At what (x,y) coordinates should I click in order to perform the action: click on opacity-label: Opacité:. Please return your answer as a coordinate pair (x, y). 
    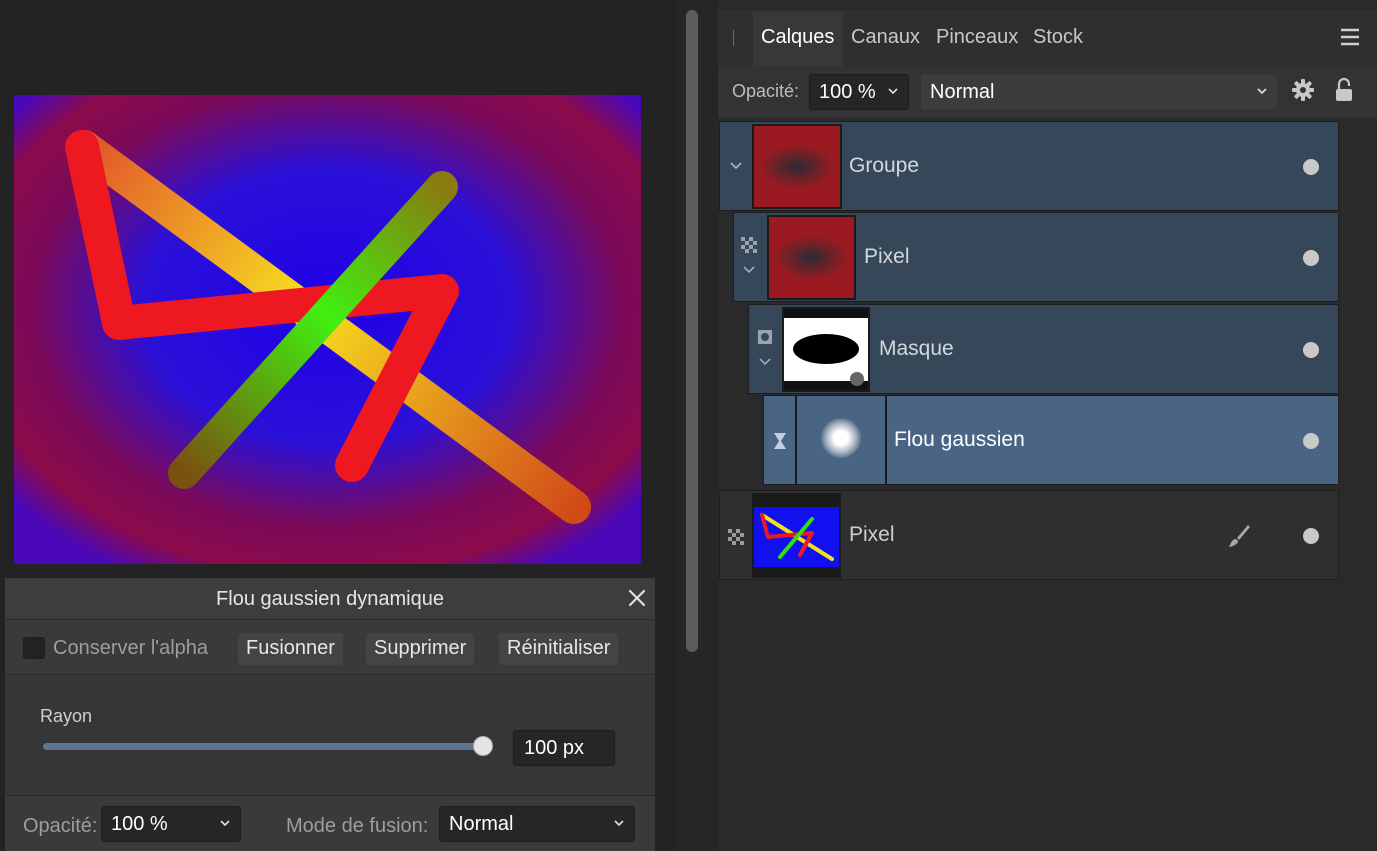
    Looking at the image, I should click on (60, 826).